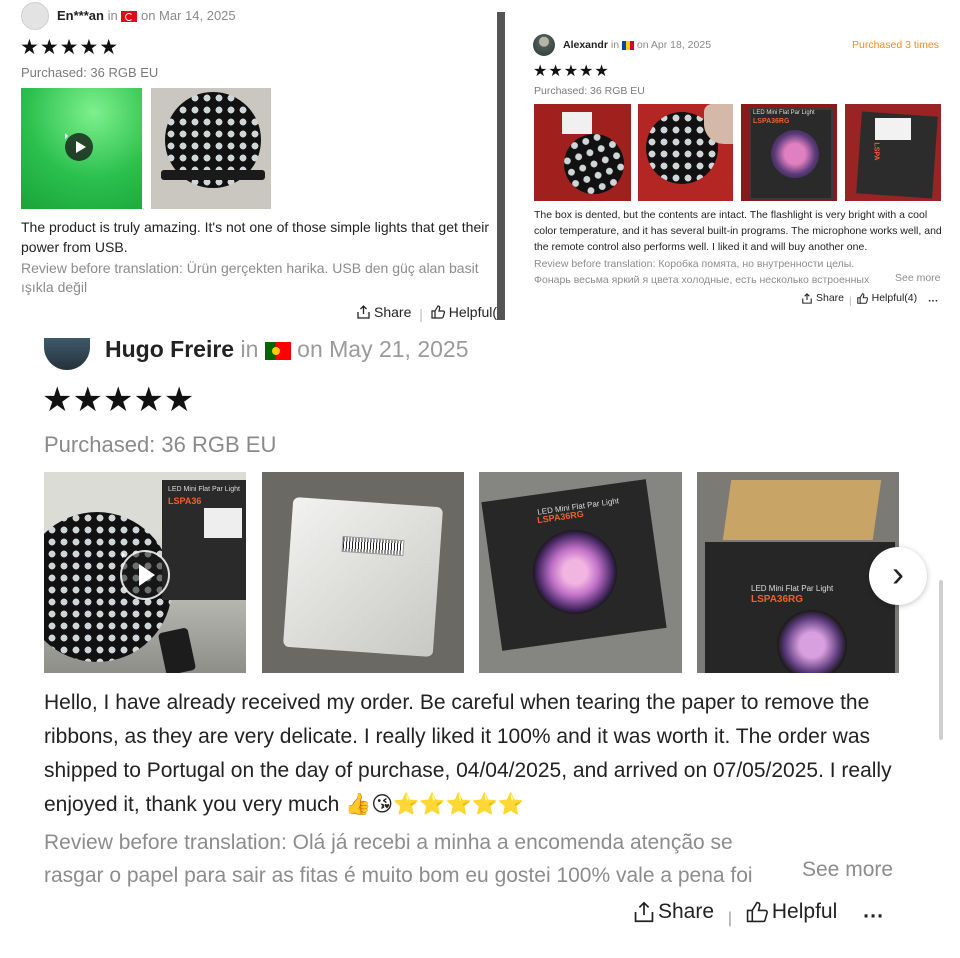  I want to click on review-date: on May 21, 2025, so click(383, 349).